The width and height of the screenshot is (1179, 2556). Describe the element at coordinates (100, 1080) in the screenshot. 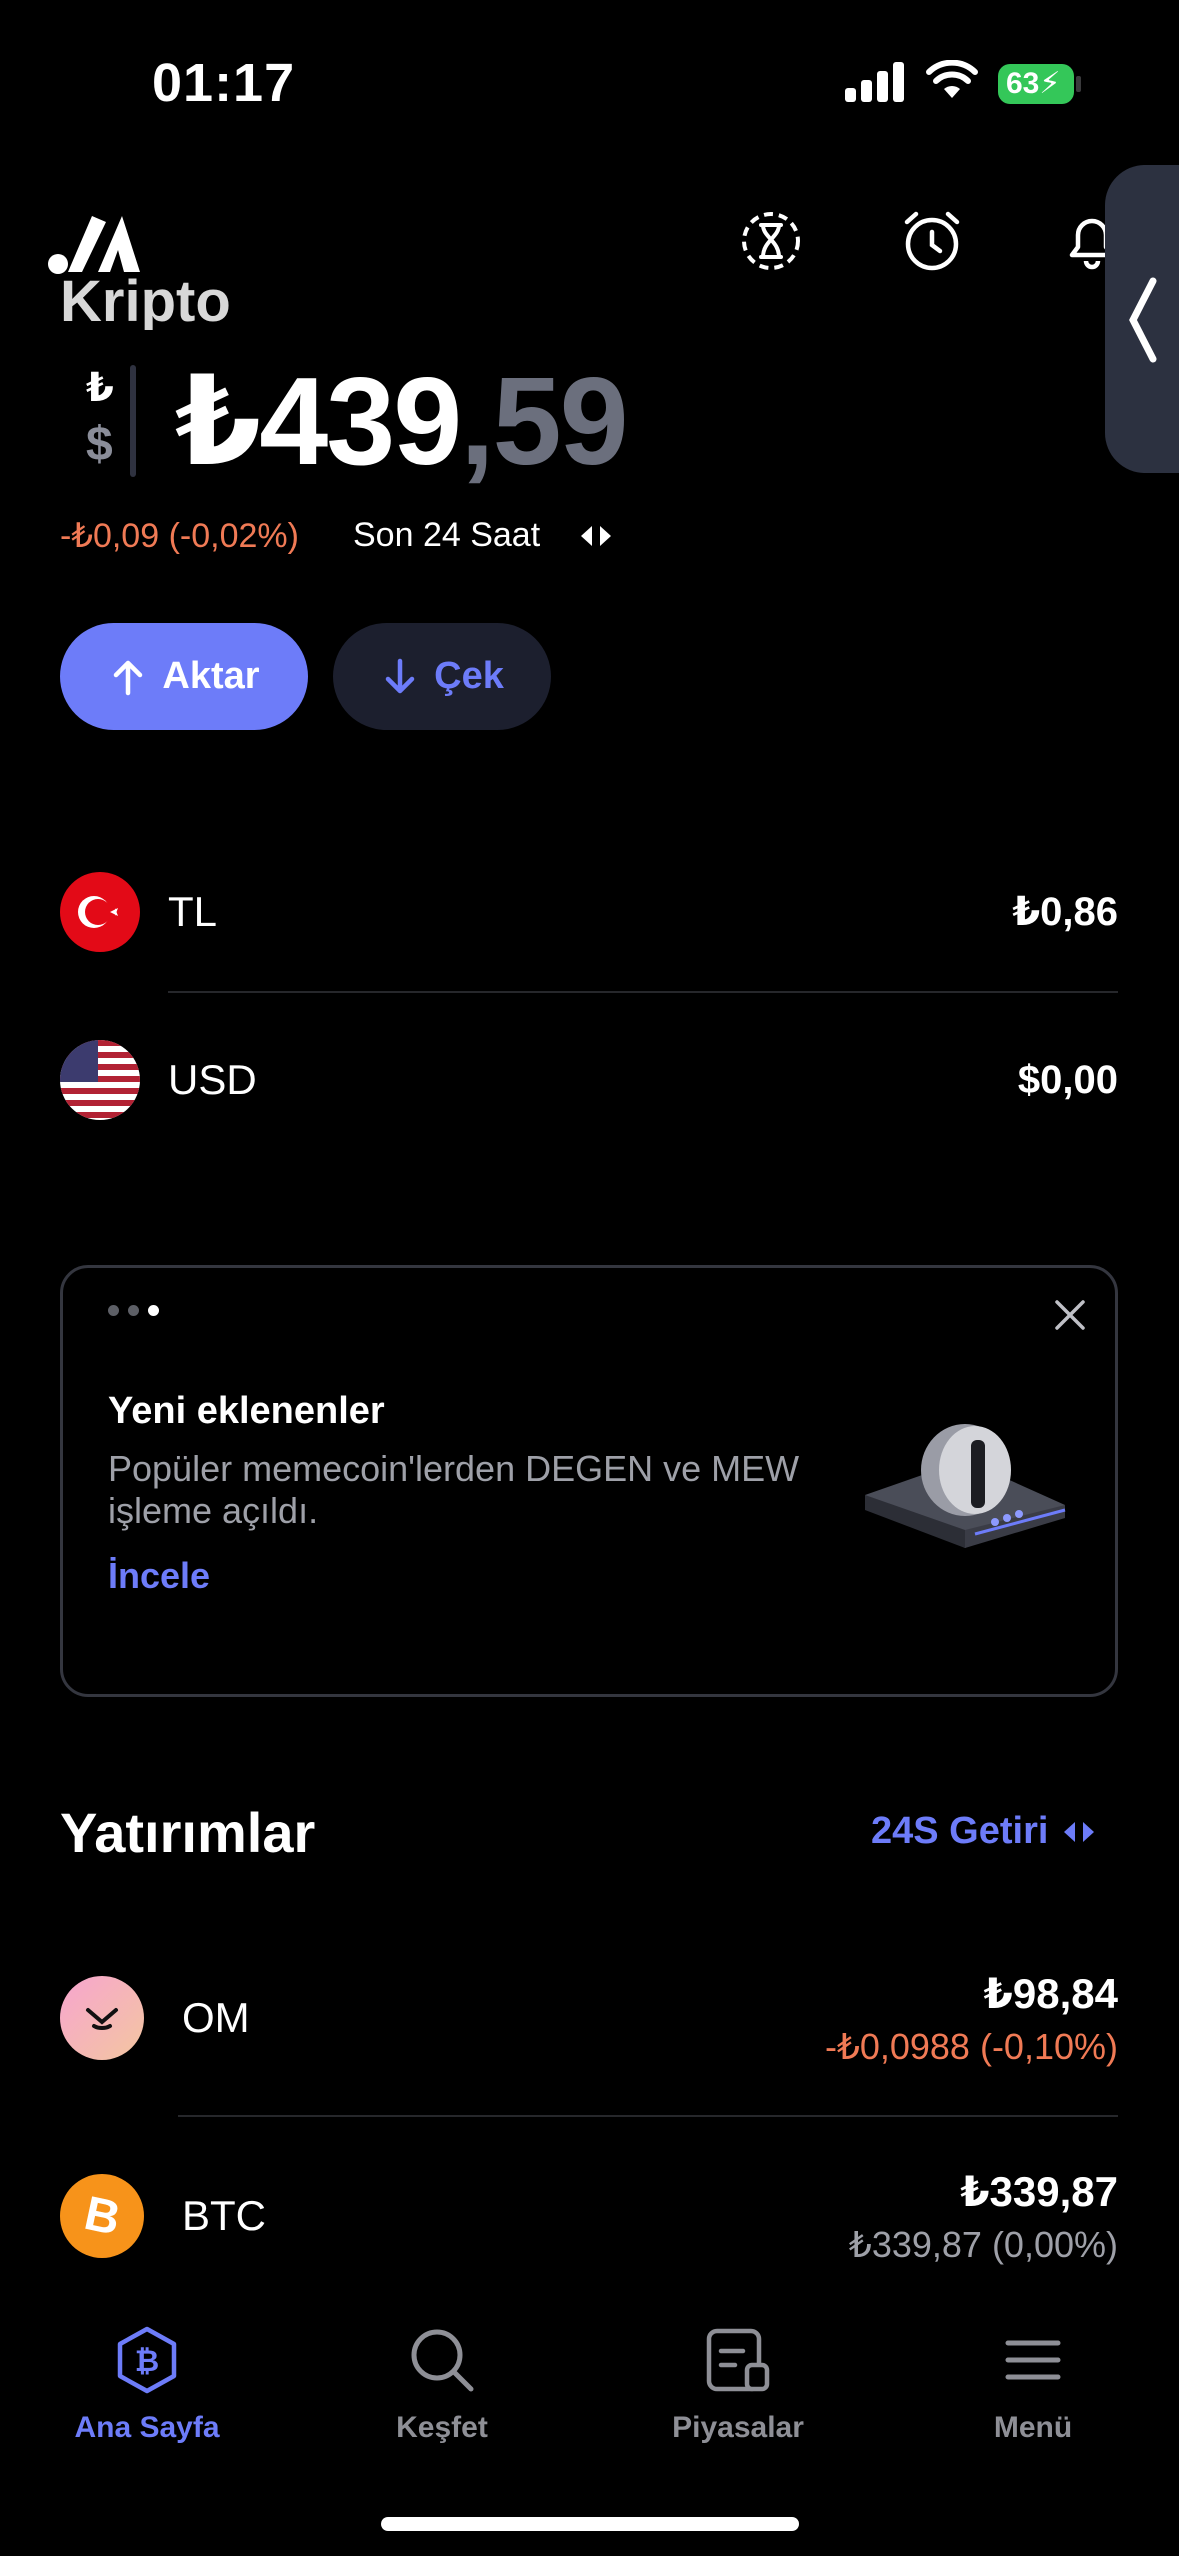

I see `us-flag-icon` at that location.